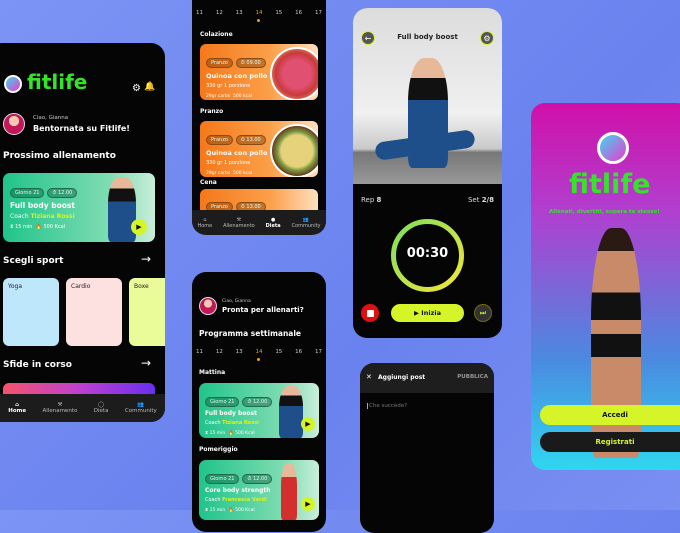 The width and height of the screenshot is (680, 533). I want to click on program-dates-1: 12, so click(219, 352).